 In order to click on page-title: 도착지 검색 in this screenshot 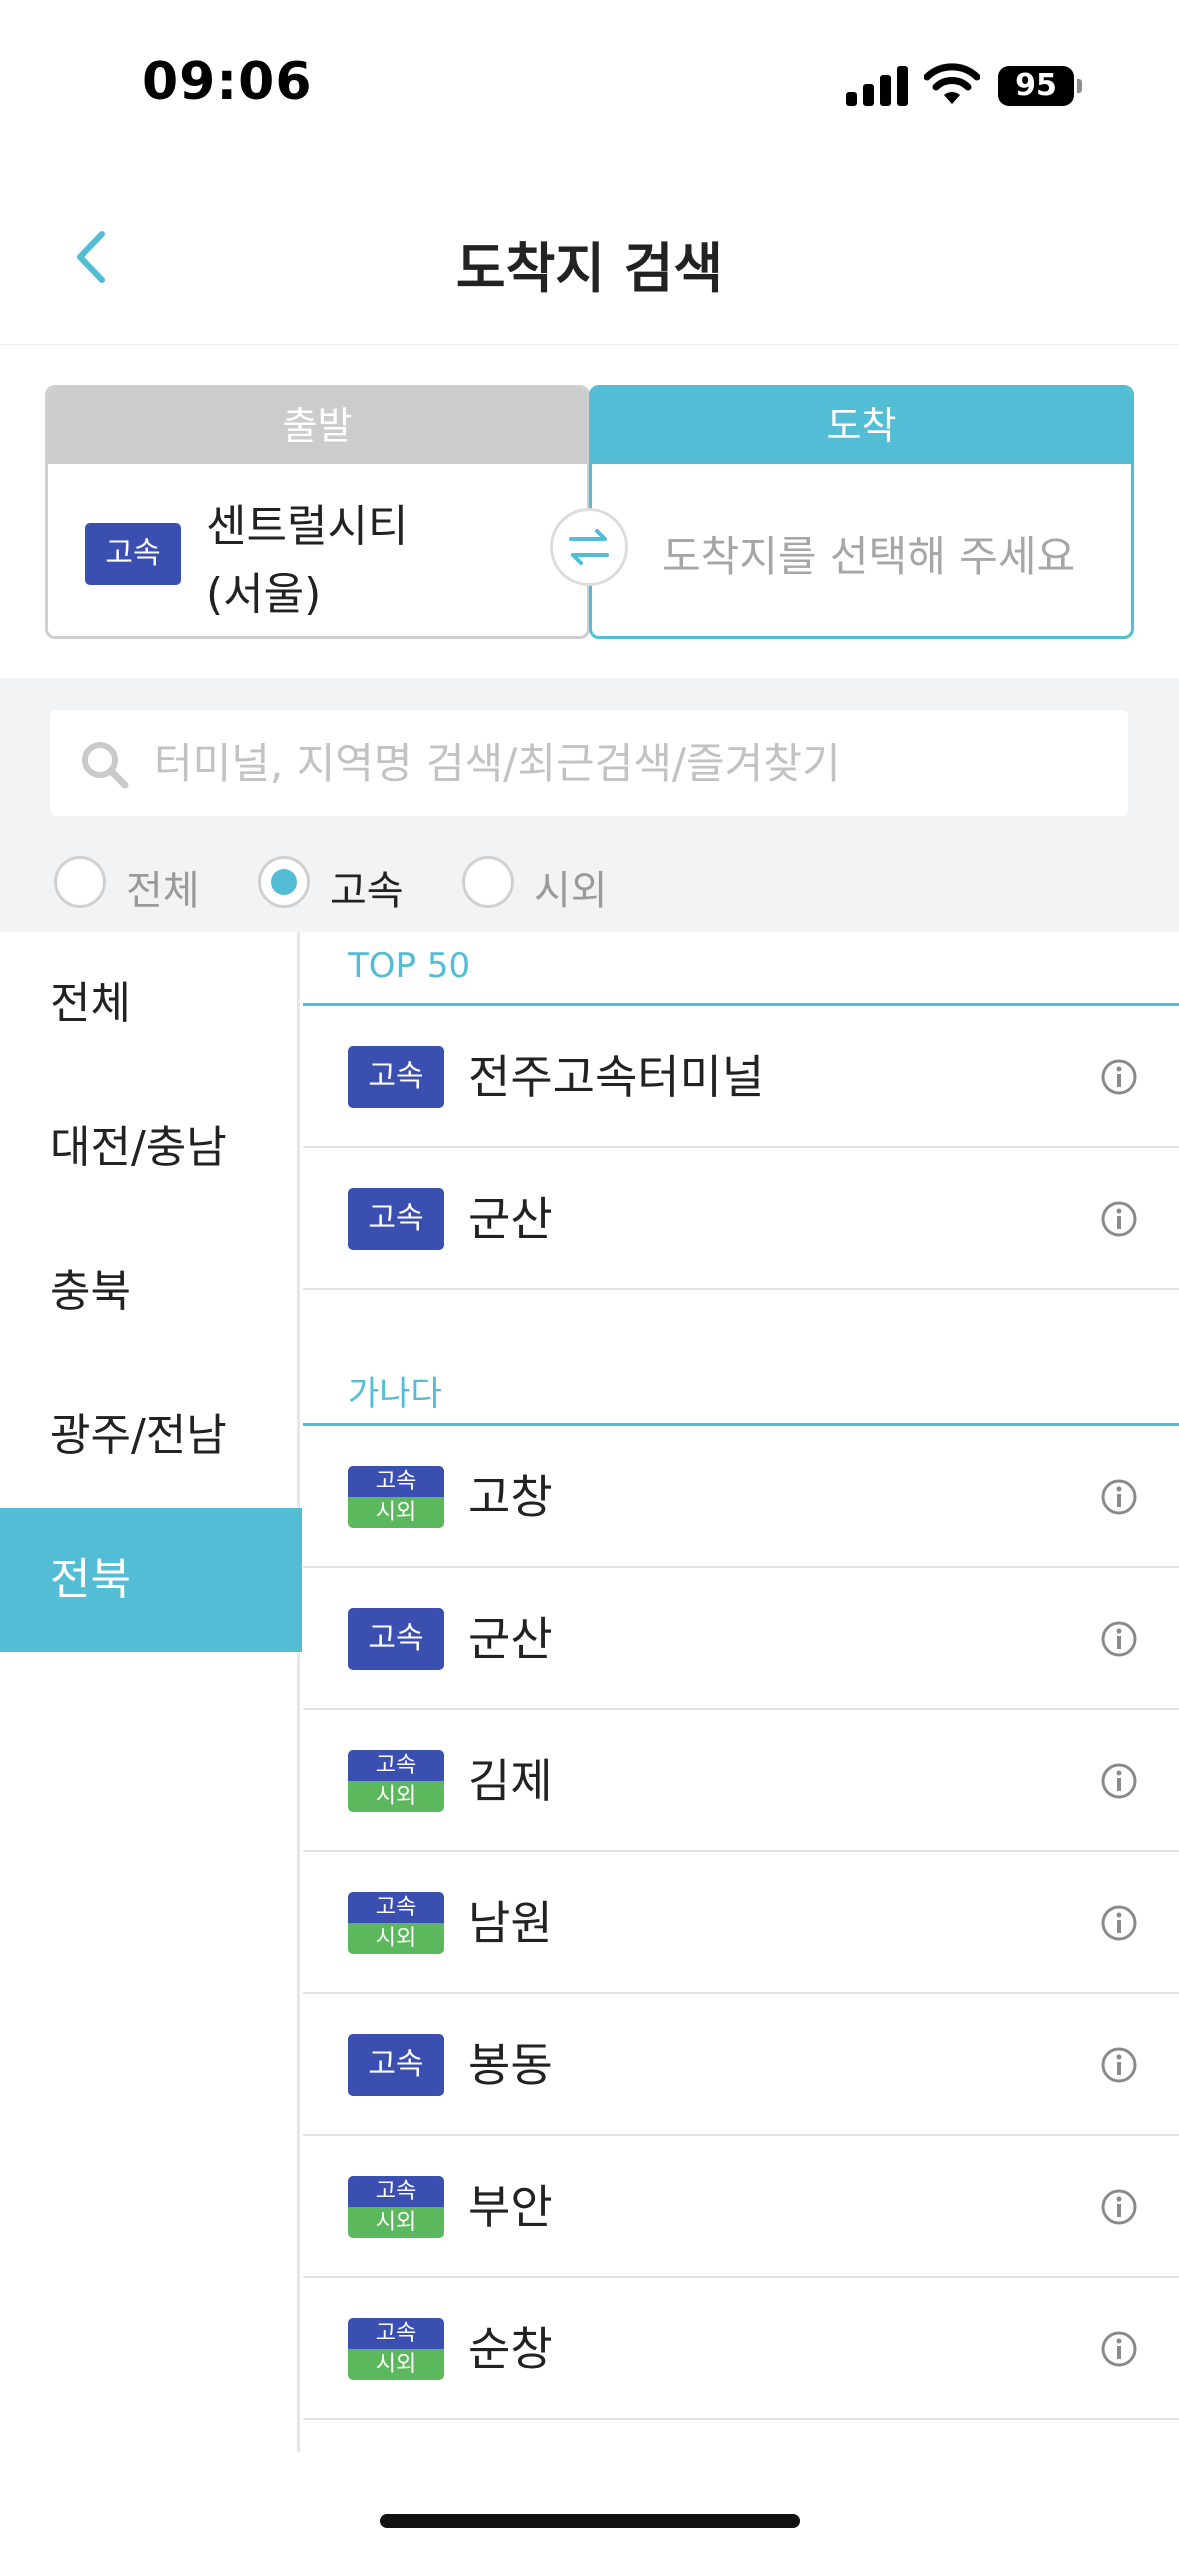, I will do `click(589, 268)`.